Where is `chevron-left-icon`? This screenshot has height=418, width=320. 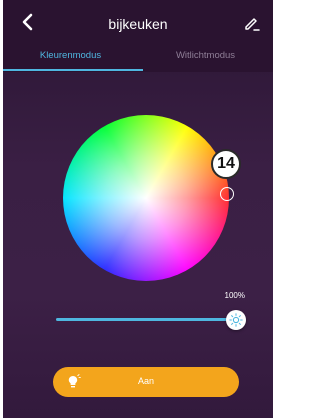
chevron-left-icon is located at coordinates (27, 22).